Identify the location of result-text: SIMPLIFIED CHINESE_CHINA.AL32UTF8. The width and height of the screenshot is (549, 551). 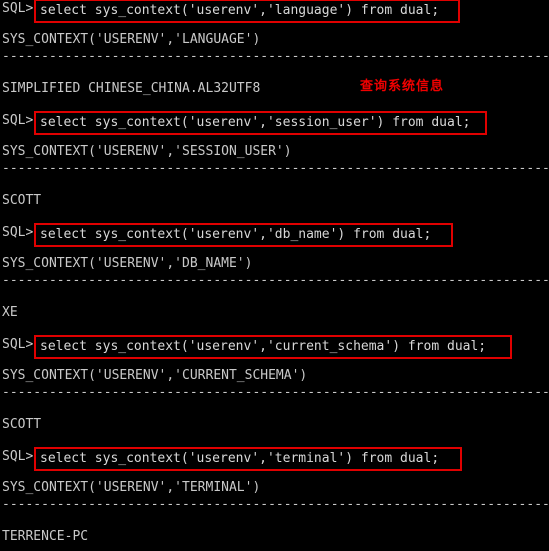
(131, 88).